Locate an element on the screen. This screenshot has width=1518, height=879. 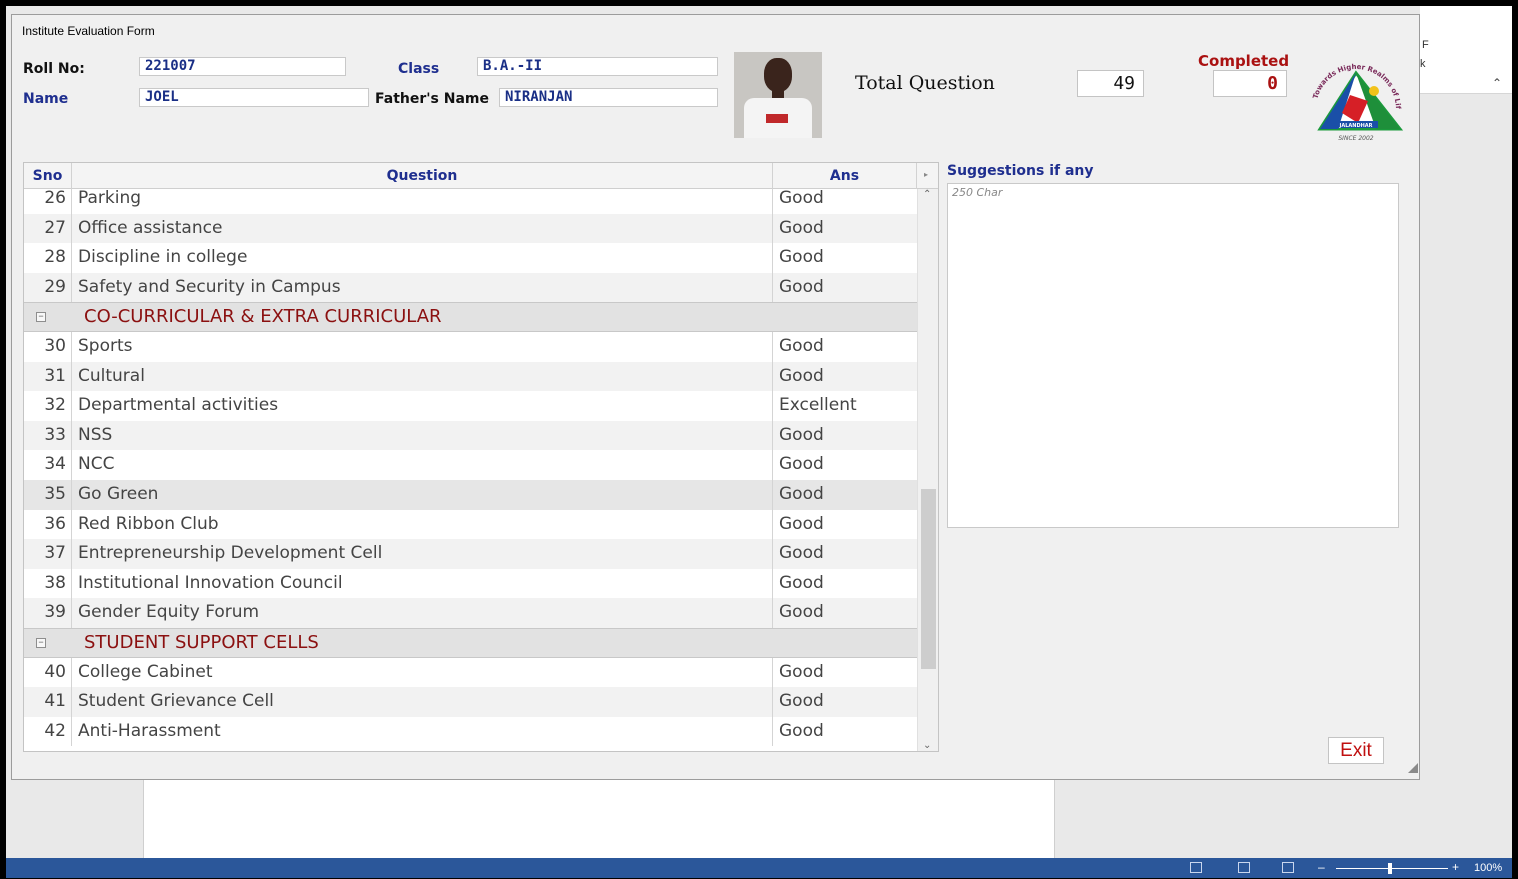
question-text: NCC is located at coordinates (422, 465).